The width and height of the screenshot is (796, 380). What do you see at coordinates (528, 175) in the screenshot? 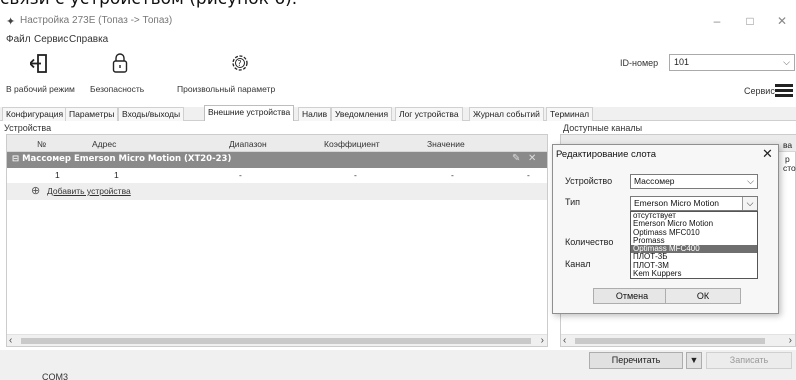
I see `cell-extra: -` at bounding box center [528, 175].